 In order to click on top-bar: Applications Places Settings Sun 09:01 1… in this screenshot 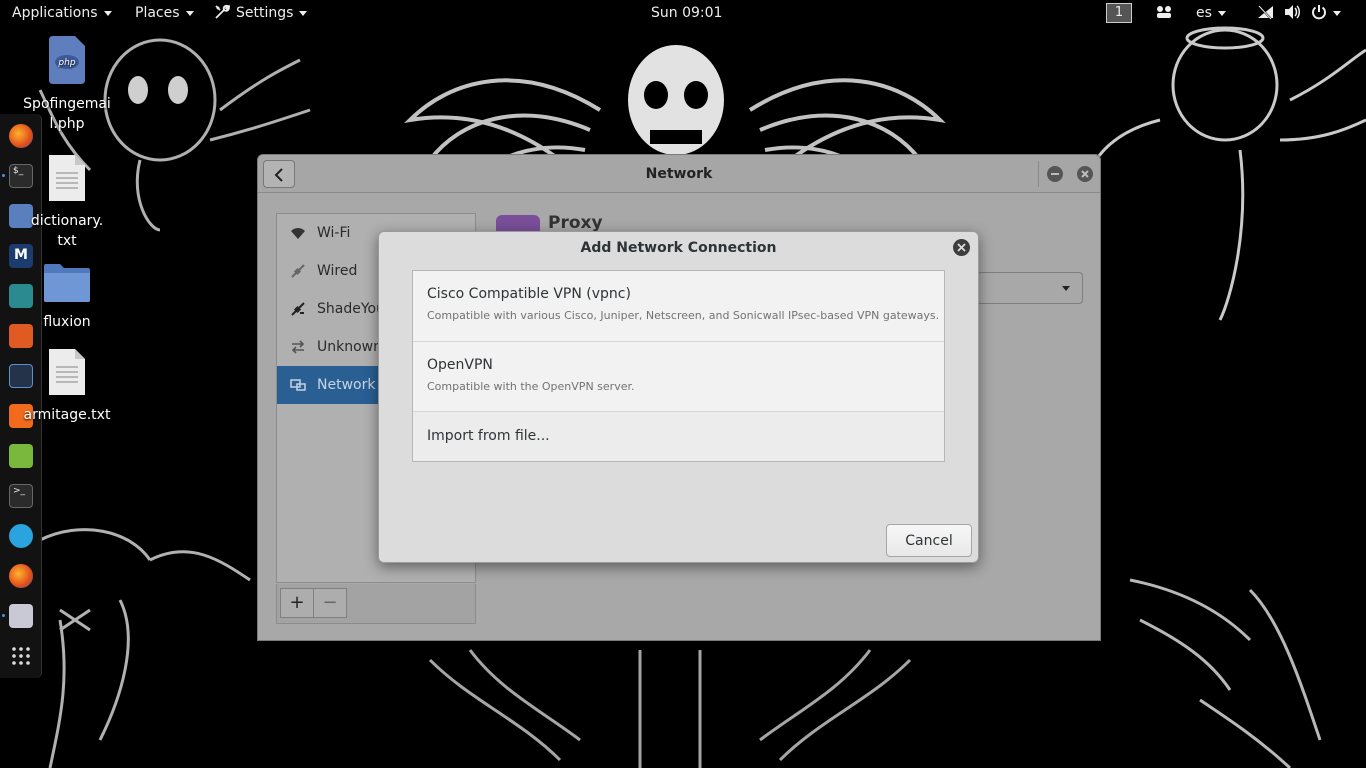, I will do `click(683, 13)`.